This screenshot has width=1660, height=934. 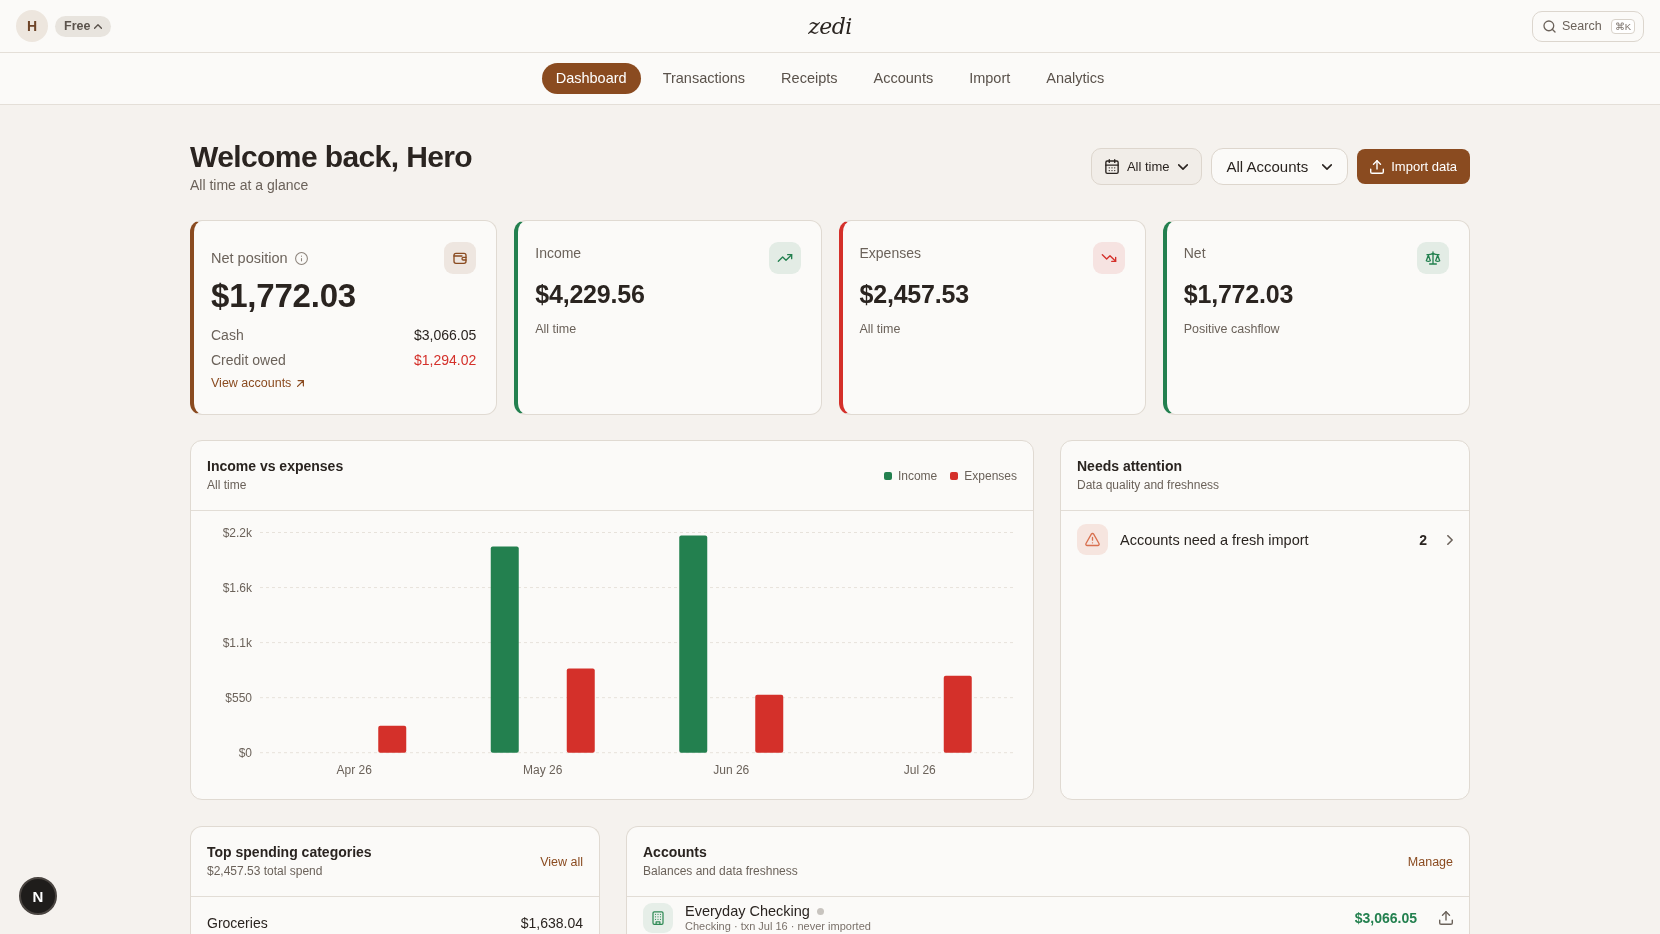 I want to click on arrow-up-right-icon, so click(x=301, y=383).